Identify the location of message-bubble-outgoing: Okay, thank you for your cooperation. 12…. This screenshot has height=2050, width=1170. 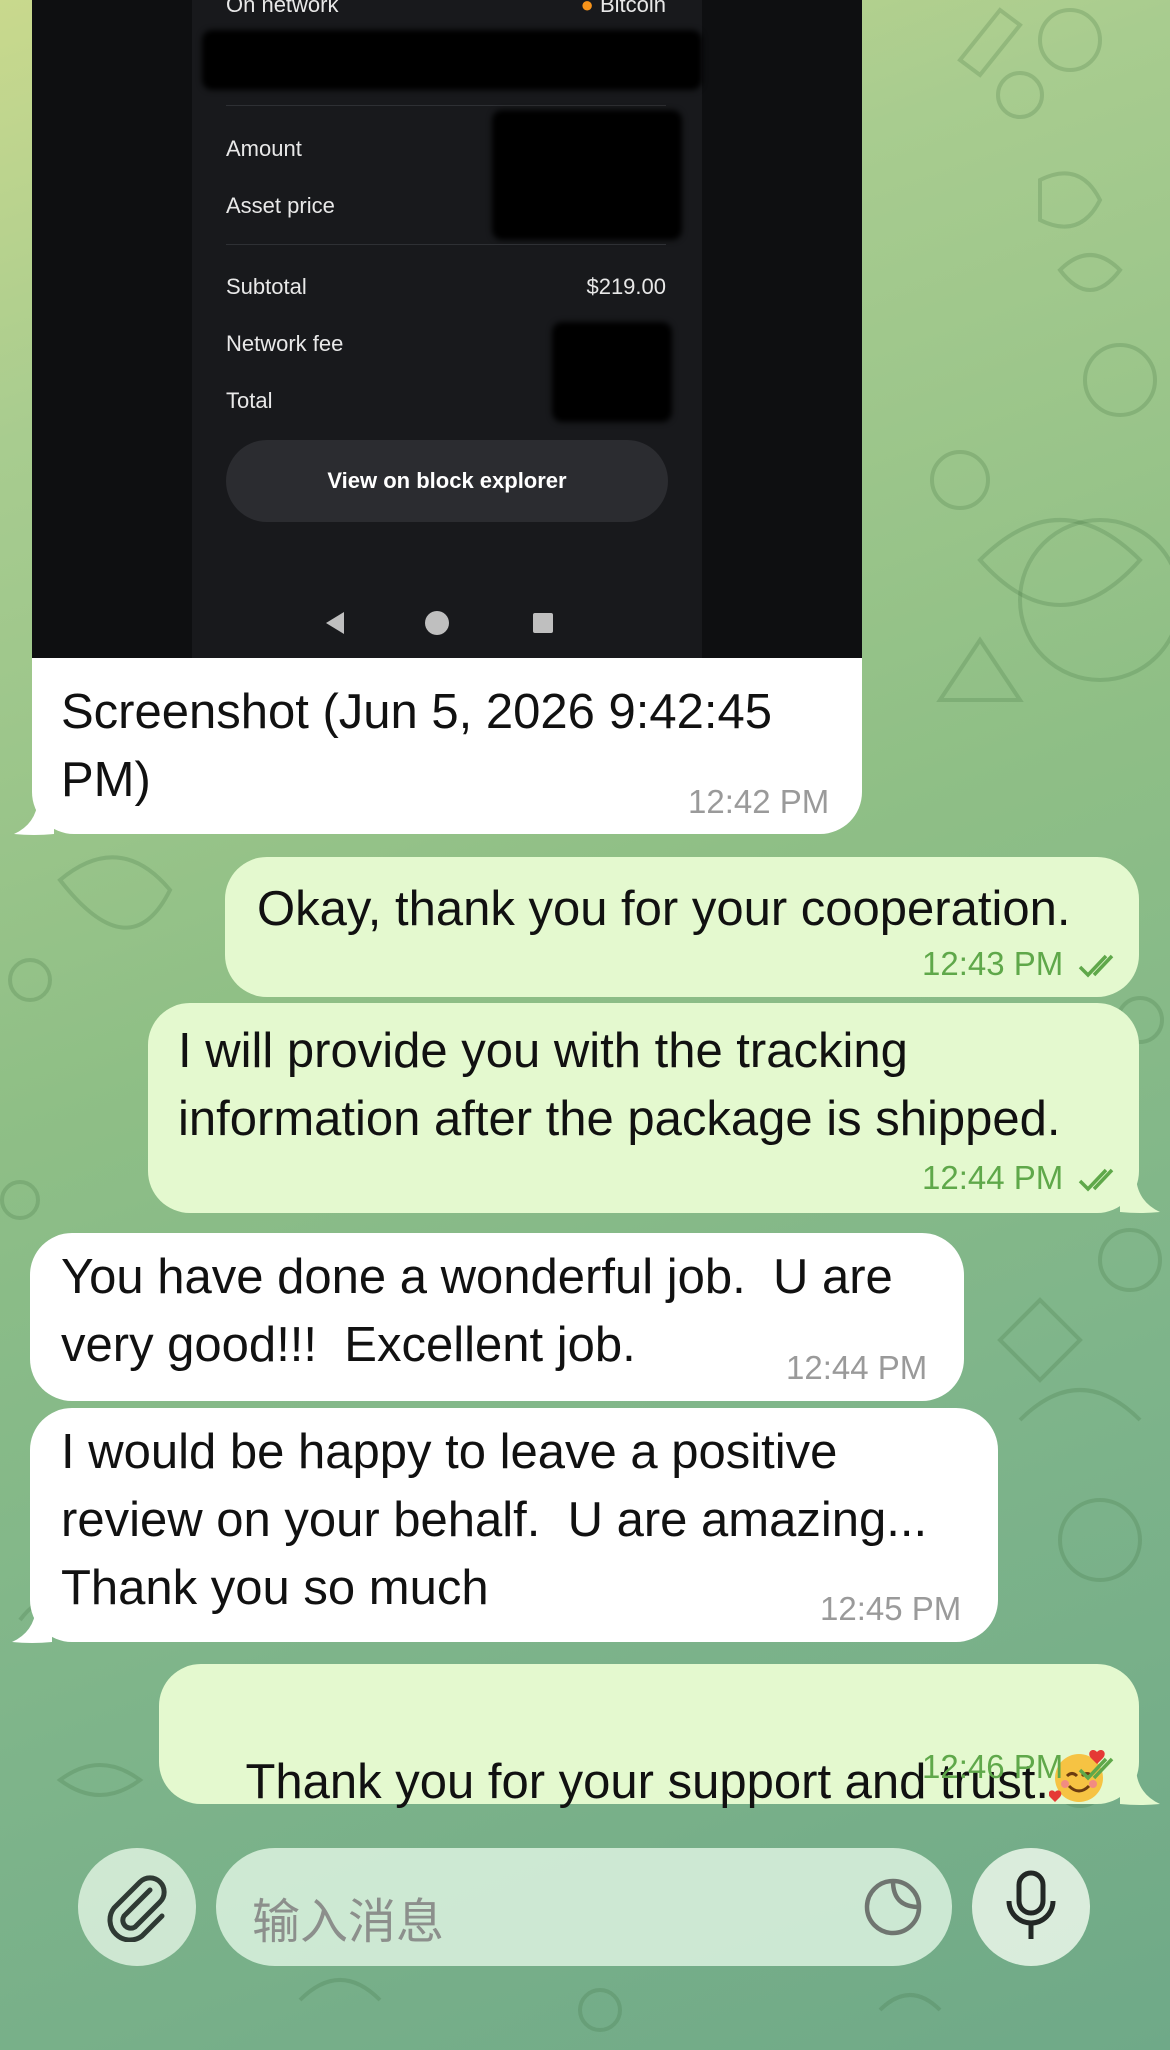
(682, 927).